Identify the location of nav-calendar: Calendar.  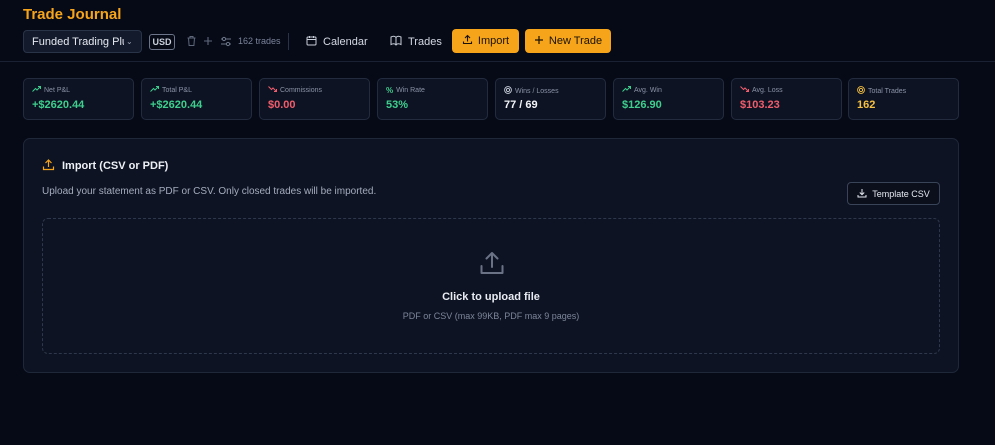
(337, 41).